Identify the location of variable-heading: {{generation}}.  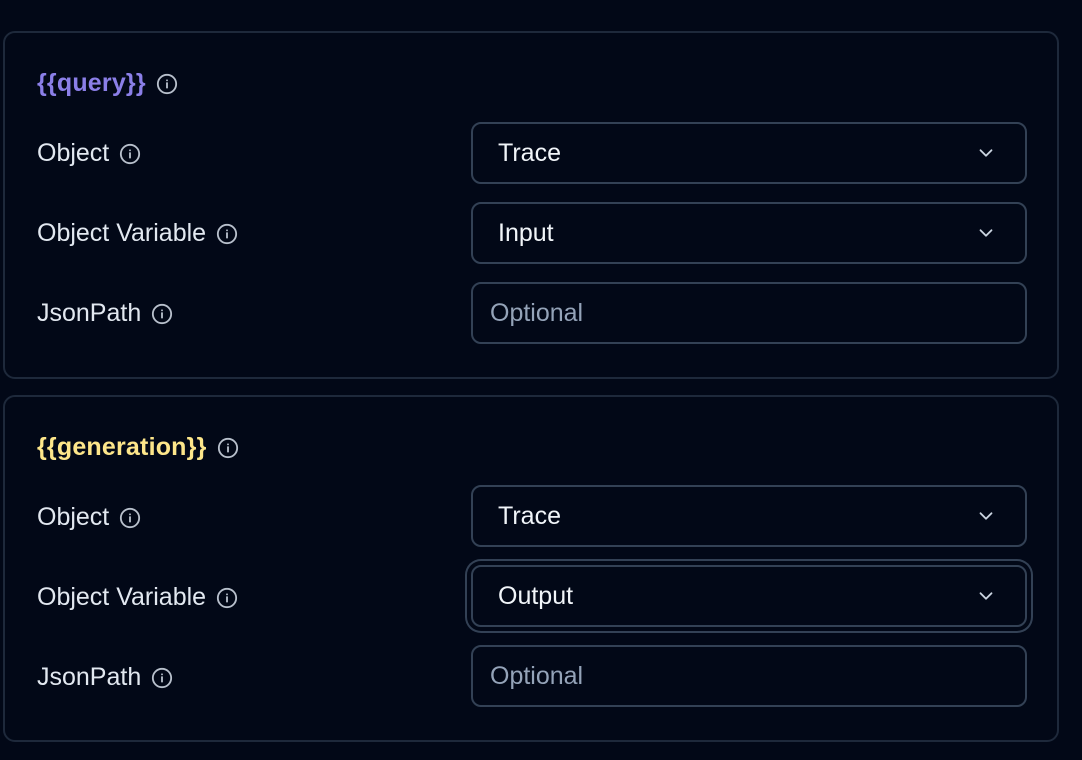
(138, 447).